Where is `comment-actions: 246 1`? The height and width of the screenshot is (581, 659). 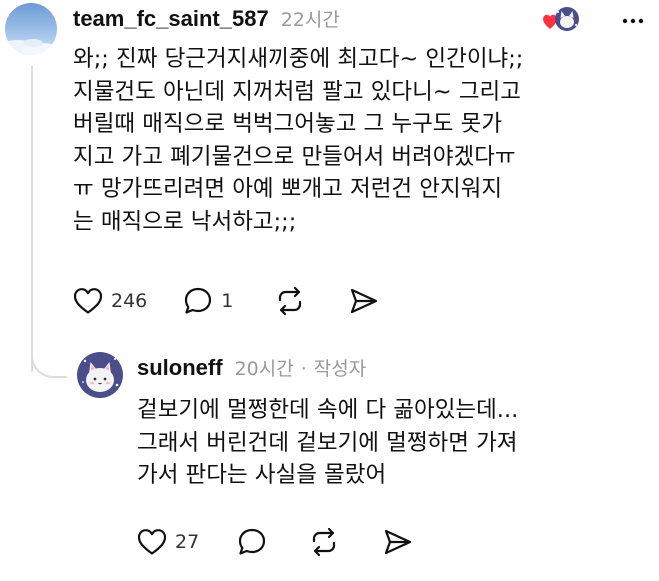
comment-actions: 246 1 is located at coordinates (226, 301).